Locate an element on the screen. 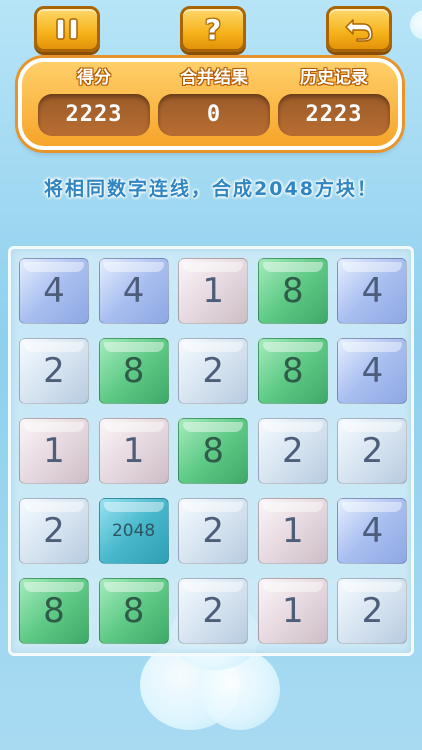  best-box: 历史记录 2223 is located at coordinates (334, 101).